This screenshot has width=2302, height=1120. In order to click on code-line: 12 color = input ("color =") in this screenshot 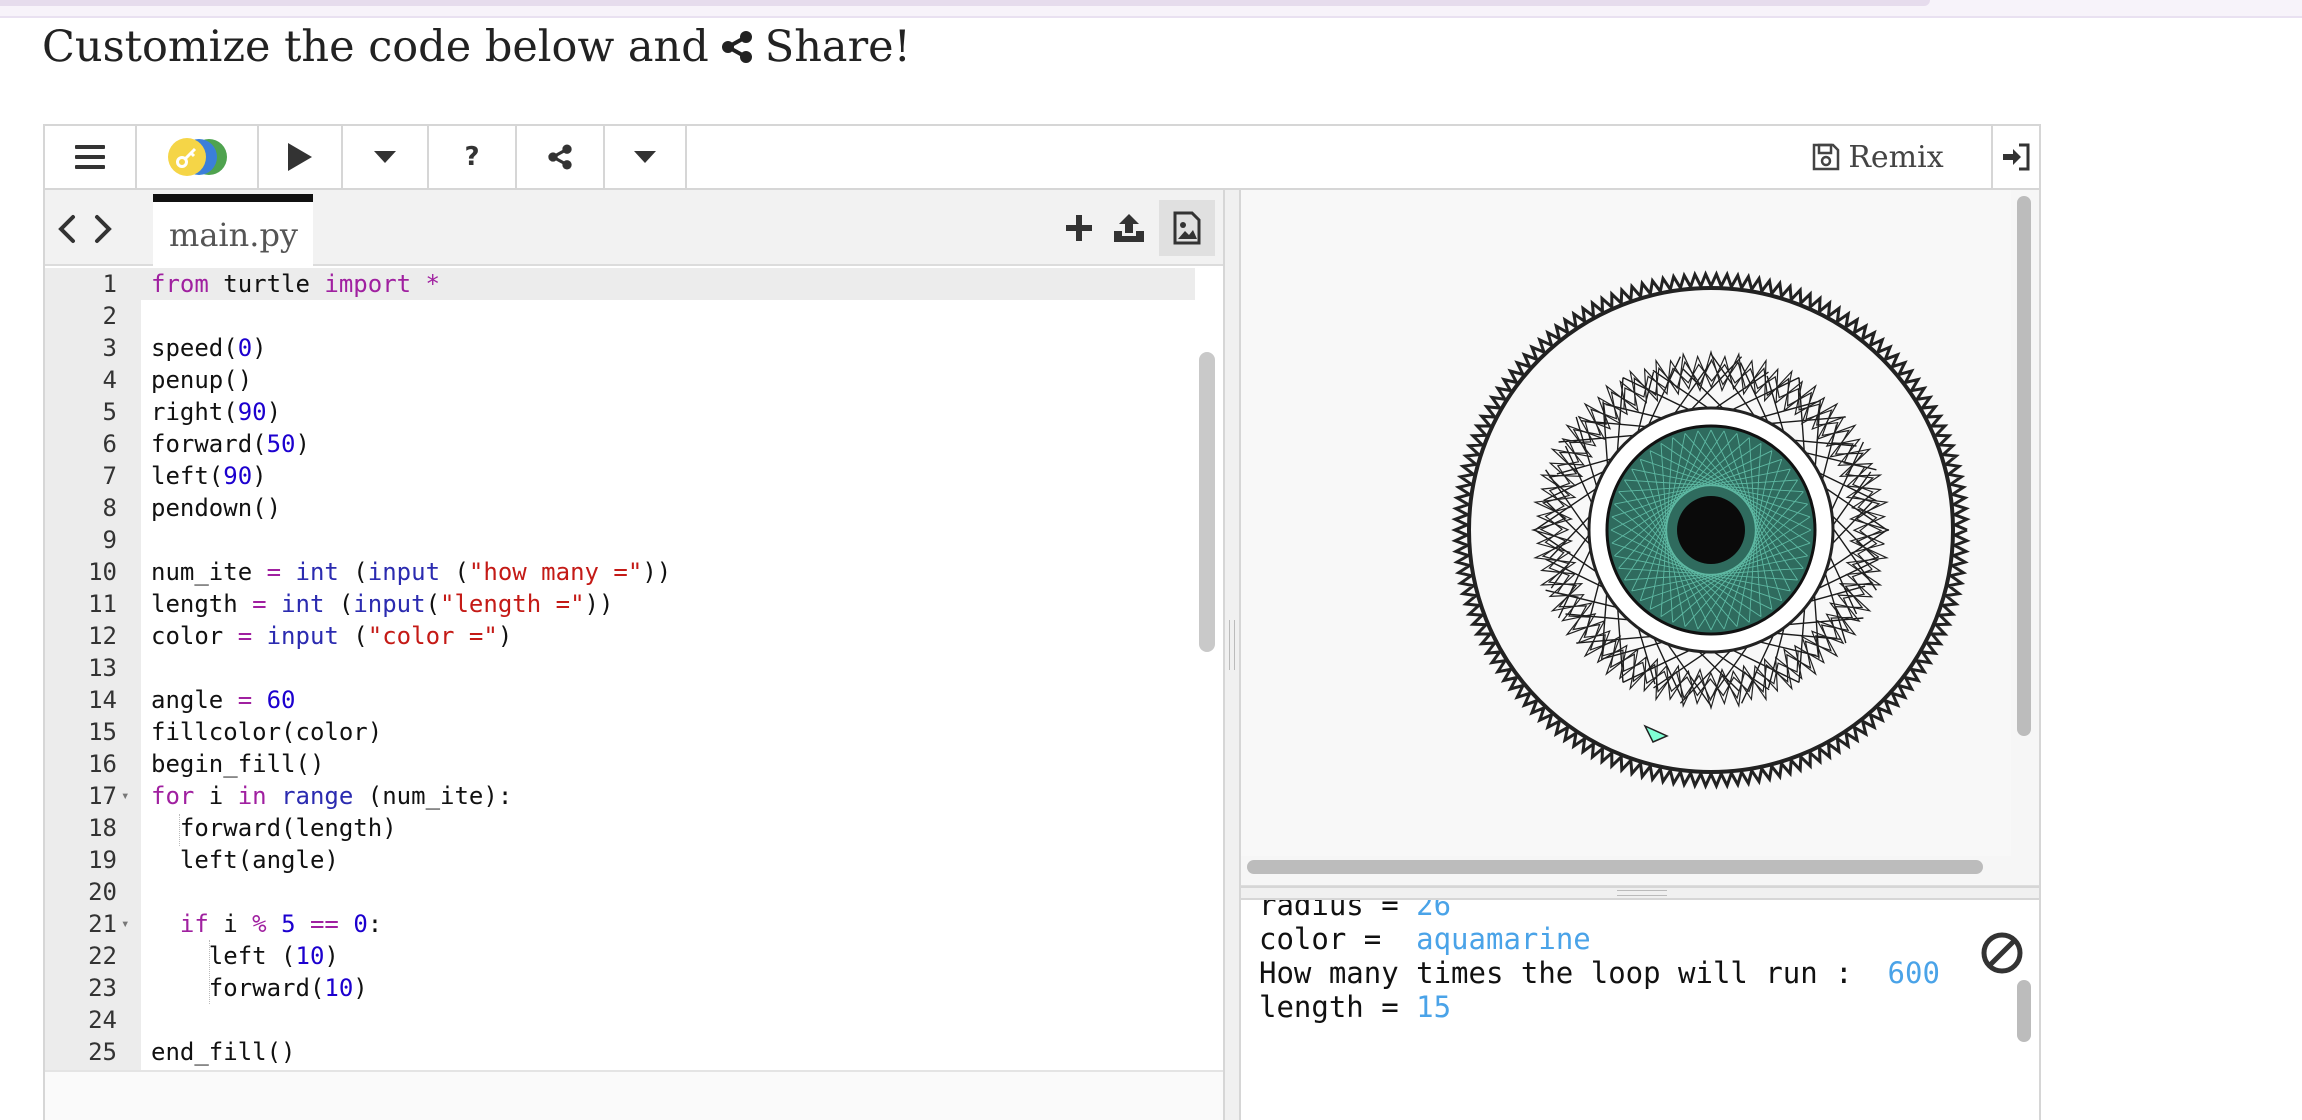, I will do `click(620, 636)`.